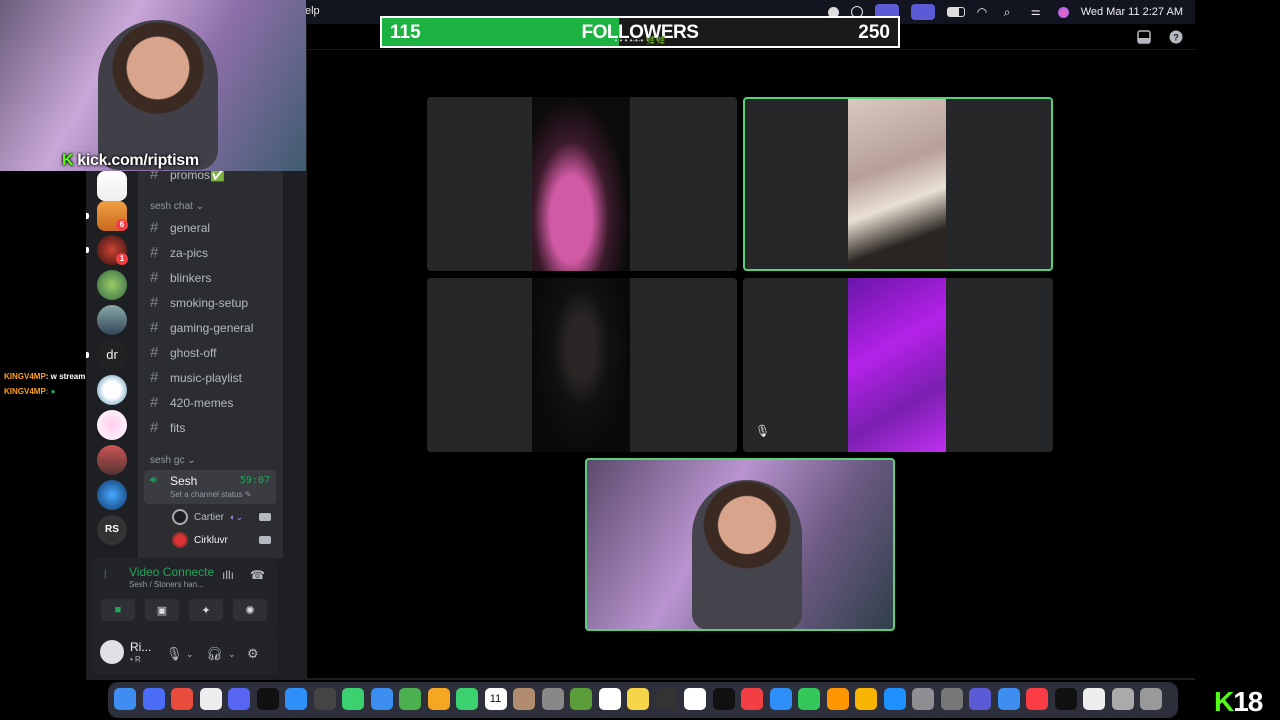 The height and width of the screenshot is (720, 1280). I want to click on roblox-icon, so click(552, 699).